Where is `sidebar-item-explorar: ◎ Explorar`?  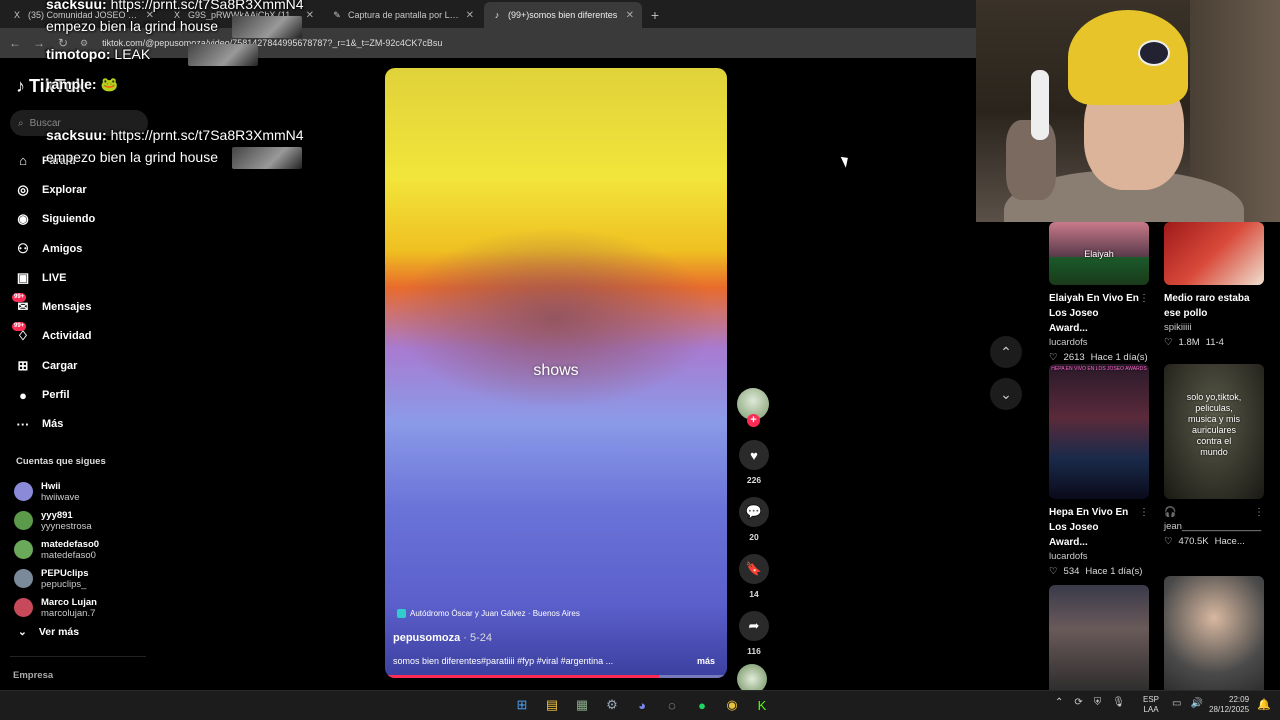 sidebar-item-explorar: ◎ Explorar is located at coordinates (84, 189).